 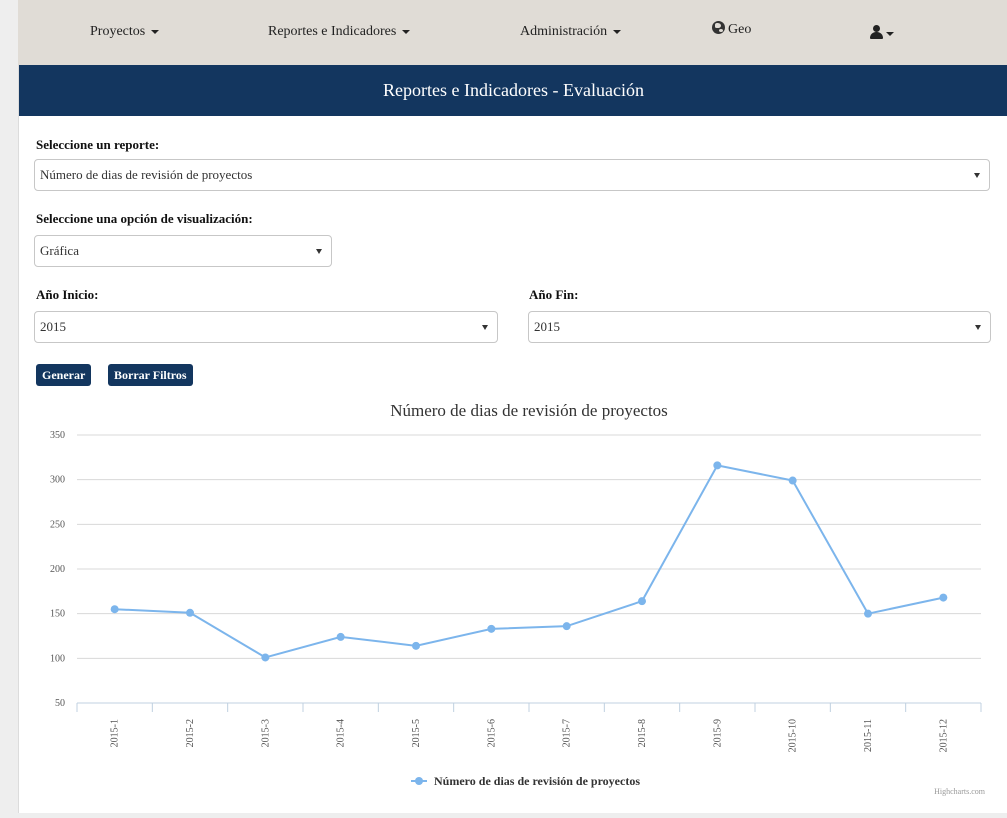 What do you see at coordinates (57, 435) in the screenshot?
I see `y-tick-label: 350` at bounding box center [57, 435].